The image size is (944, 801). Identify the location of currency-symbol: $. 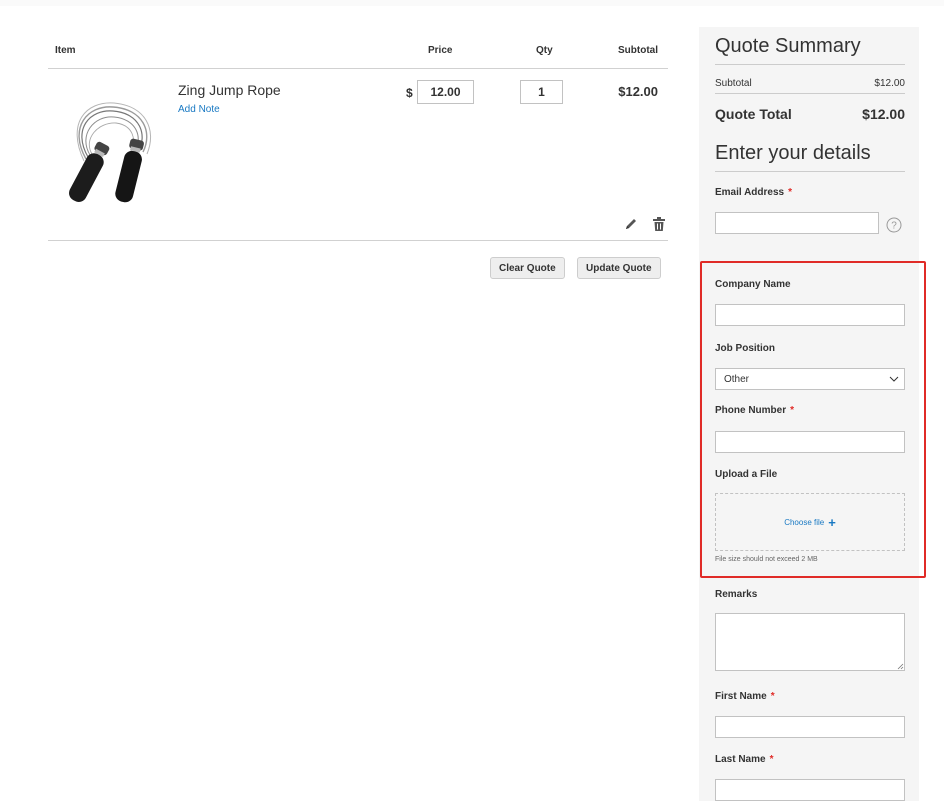
(409, 93).